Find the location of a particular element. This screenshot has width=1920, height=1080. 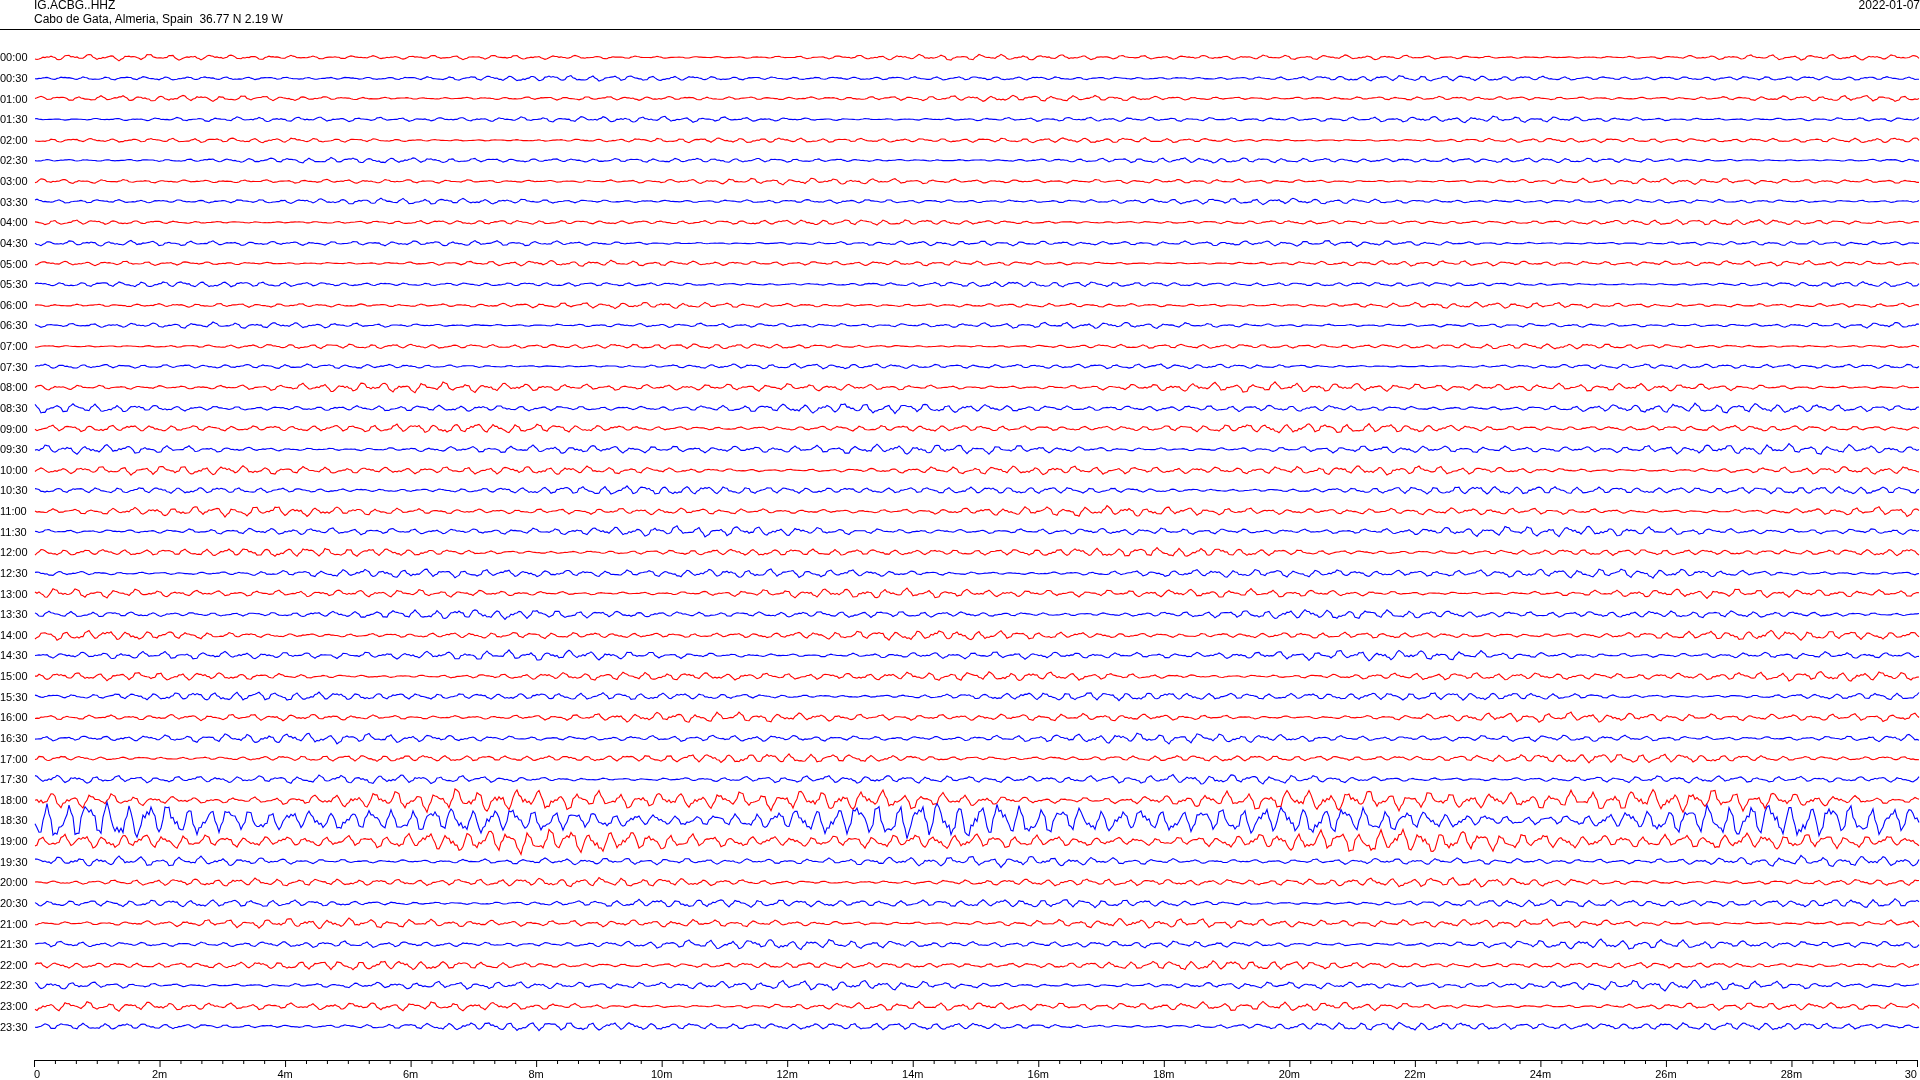

time-label: 19:30 is located at coordinates (14, 861).